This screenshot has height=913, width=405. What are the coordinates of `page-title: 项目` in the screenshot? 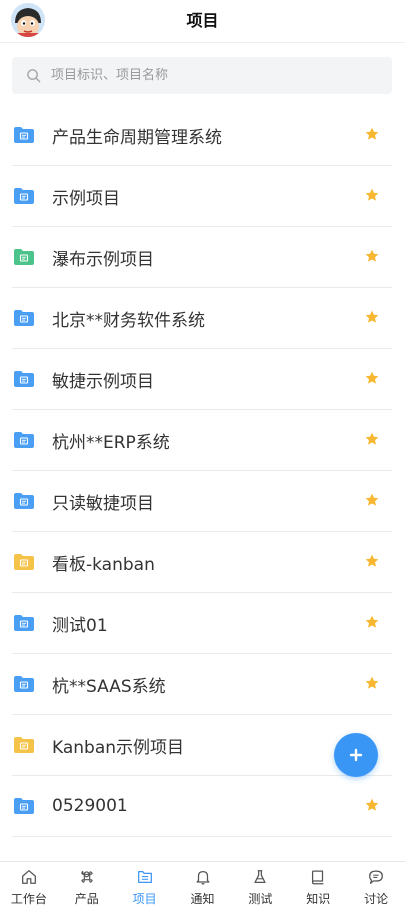 It's located at (202, 20).